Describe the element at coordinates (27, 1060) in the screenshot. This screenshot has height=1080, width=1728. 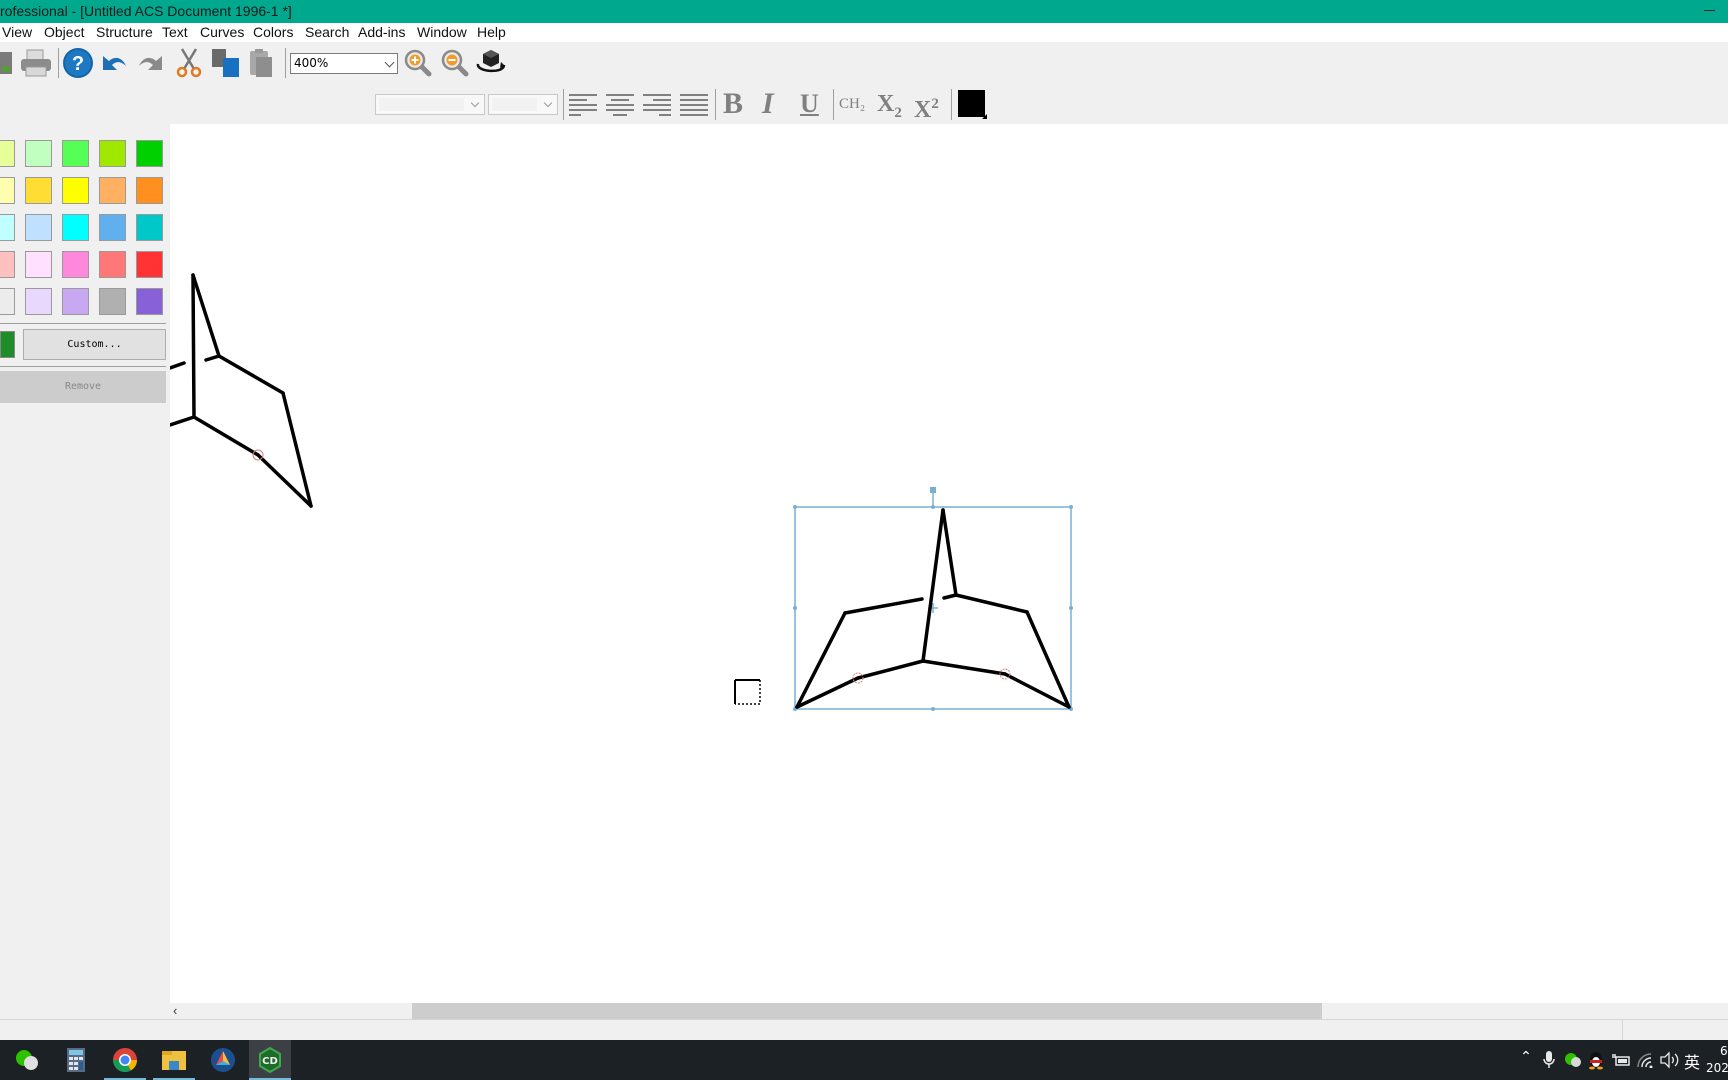
I see `wechat-icon` at that location.